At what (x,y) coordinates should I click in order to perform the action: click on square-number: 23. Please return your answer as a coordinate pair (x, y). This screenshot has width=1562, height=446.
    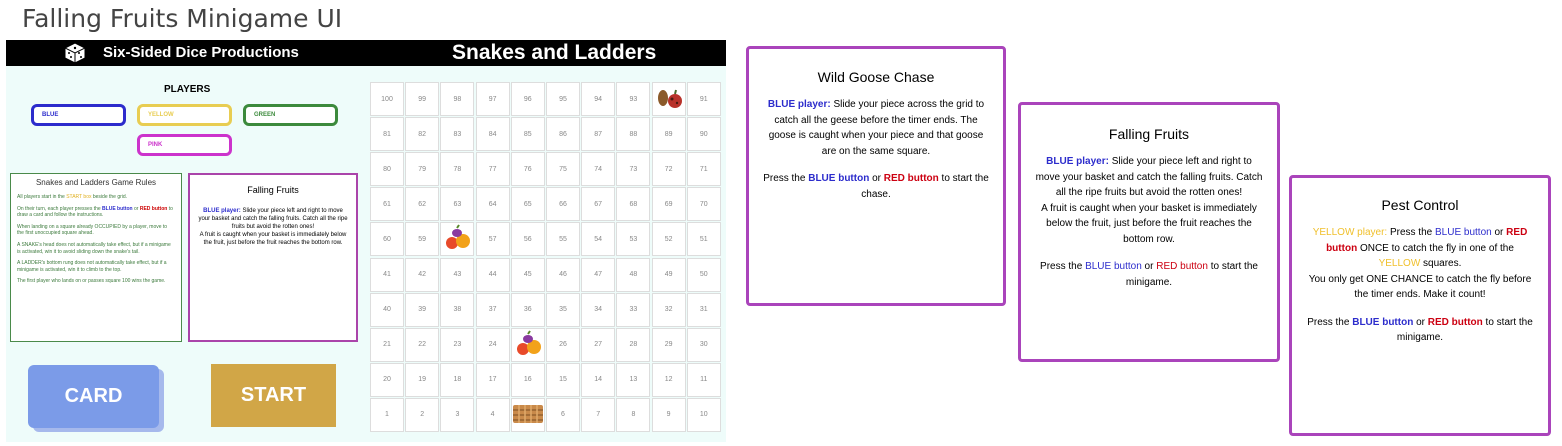
    Looking at the image, I should click on (457, 345).